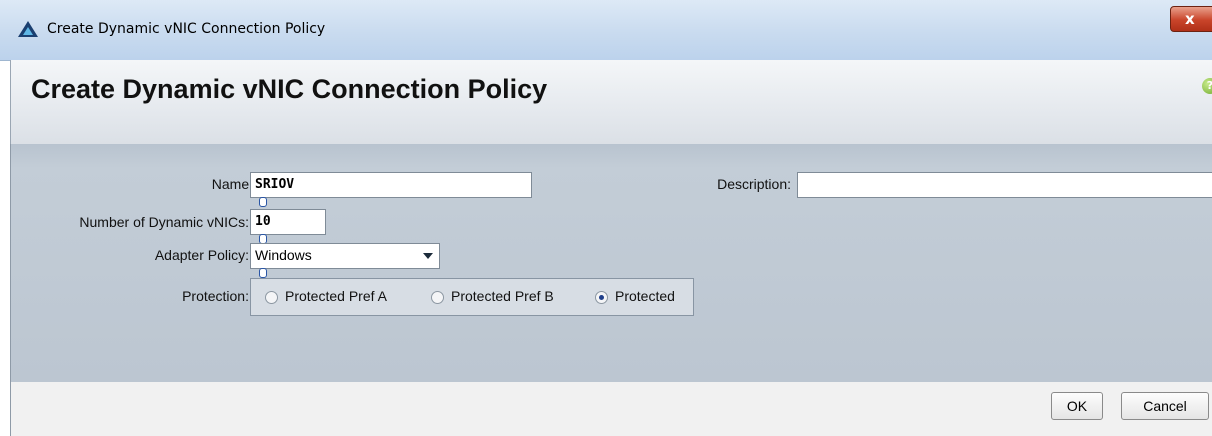 This screenshot has width=1212, height=436. What do you see at coordinates (391, 185) in the screenshot?
I see `name-input: SRIOV` at bounding box center [391, 185].